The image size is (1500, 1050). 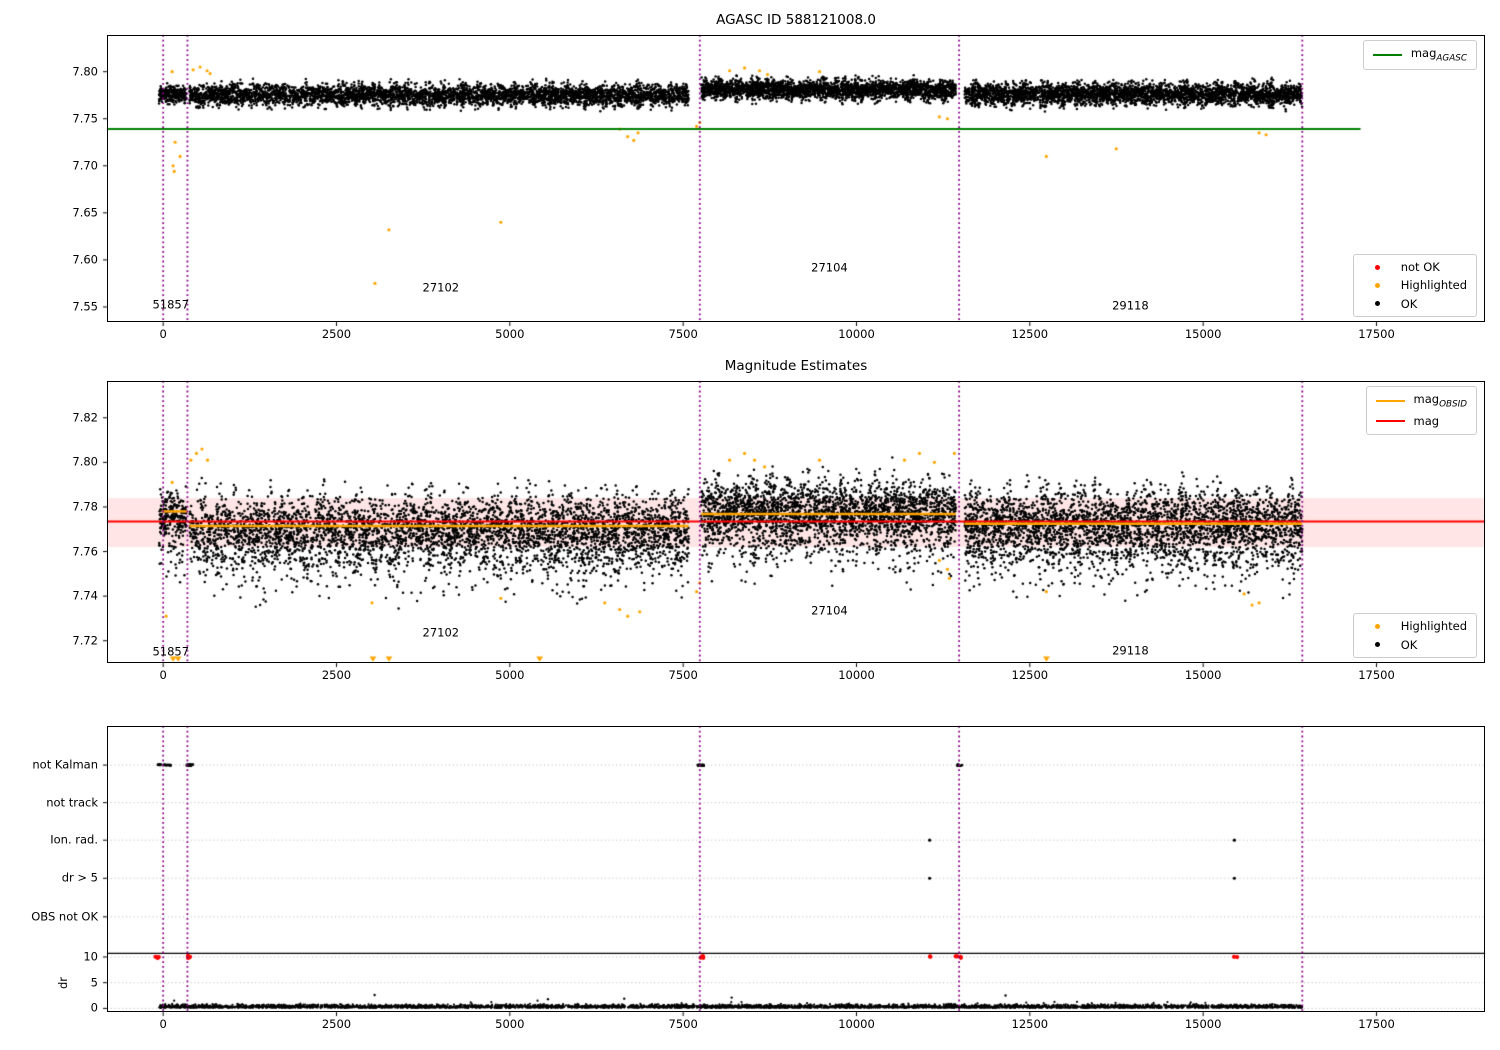 I want to click on y-tick-label: 0, so click(x=94, y=1007).